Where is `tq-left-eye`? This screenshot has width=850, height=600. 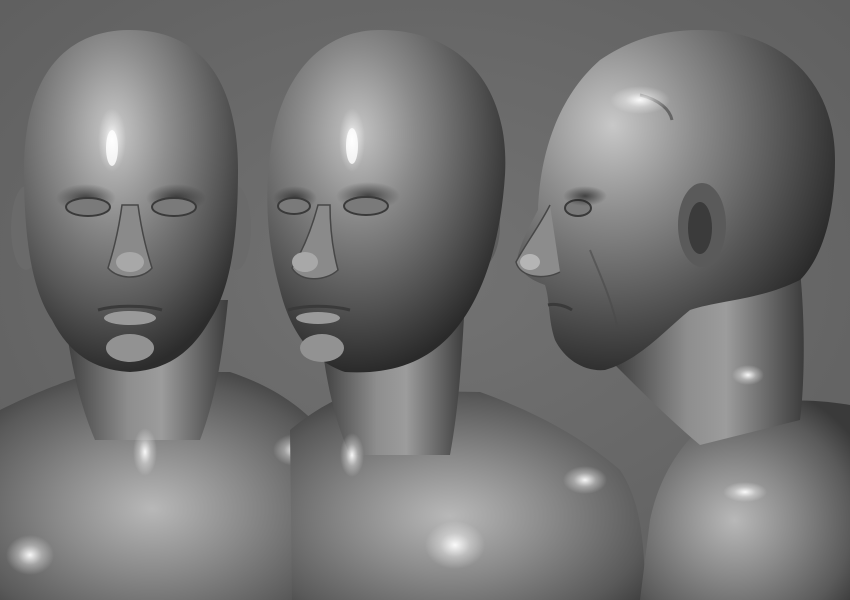
tq-left-eye is located at coordinates (294, 206).